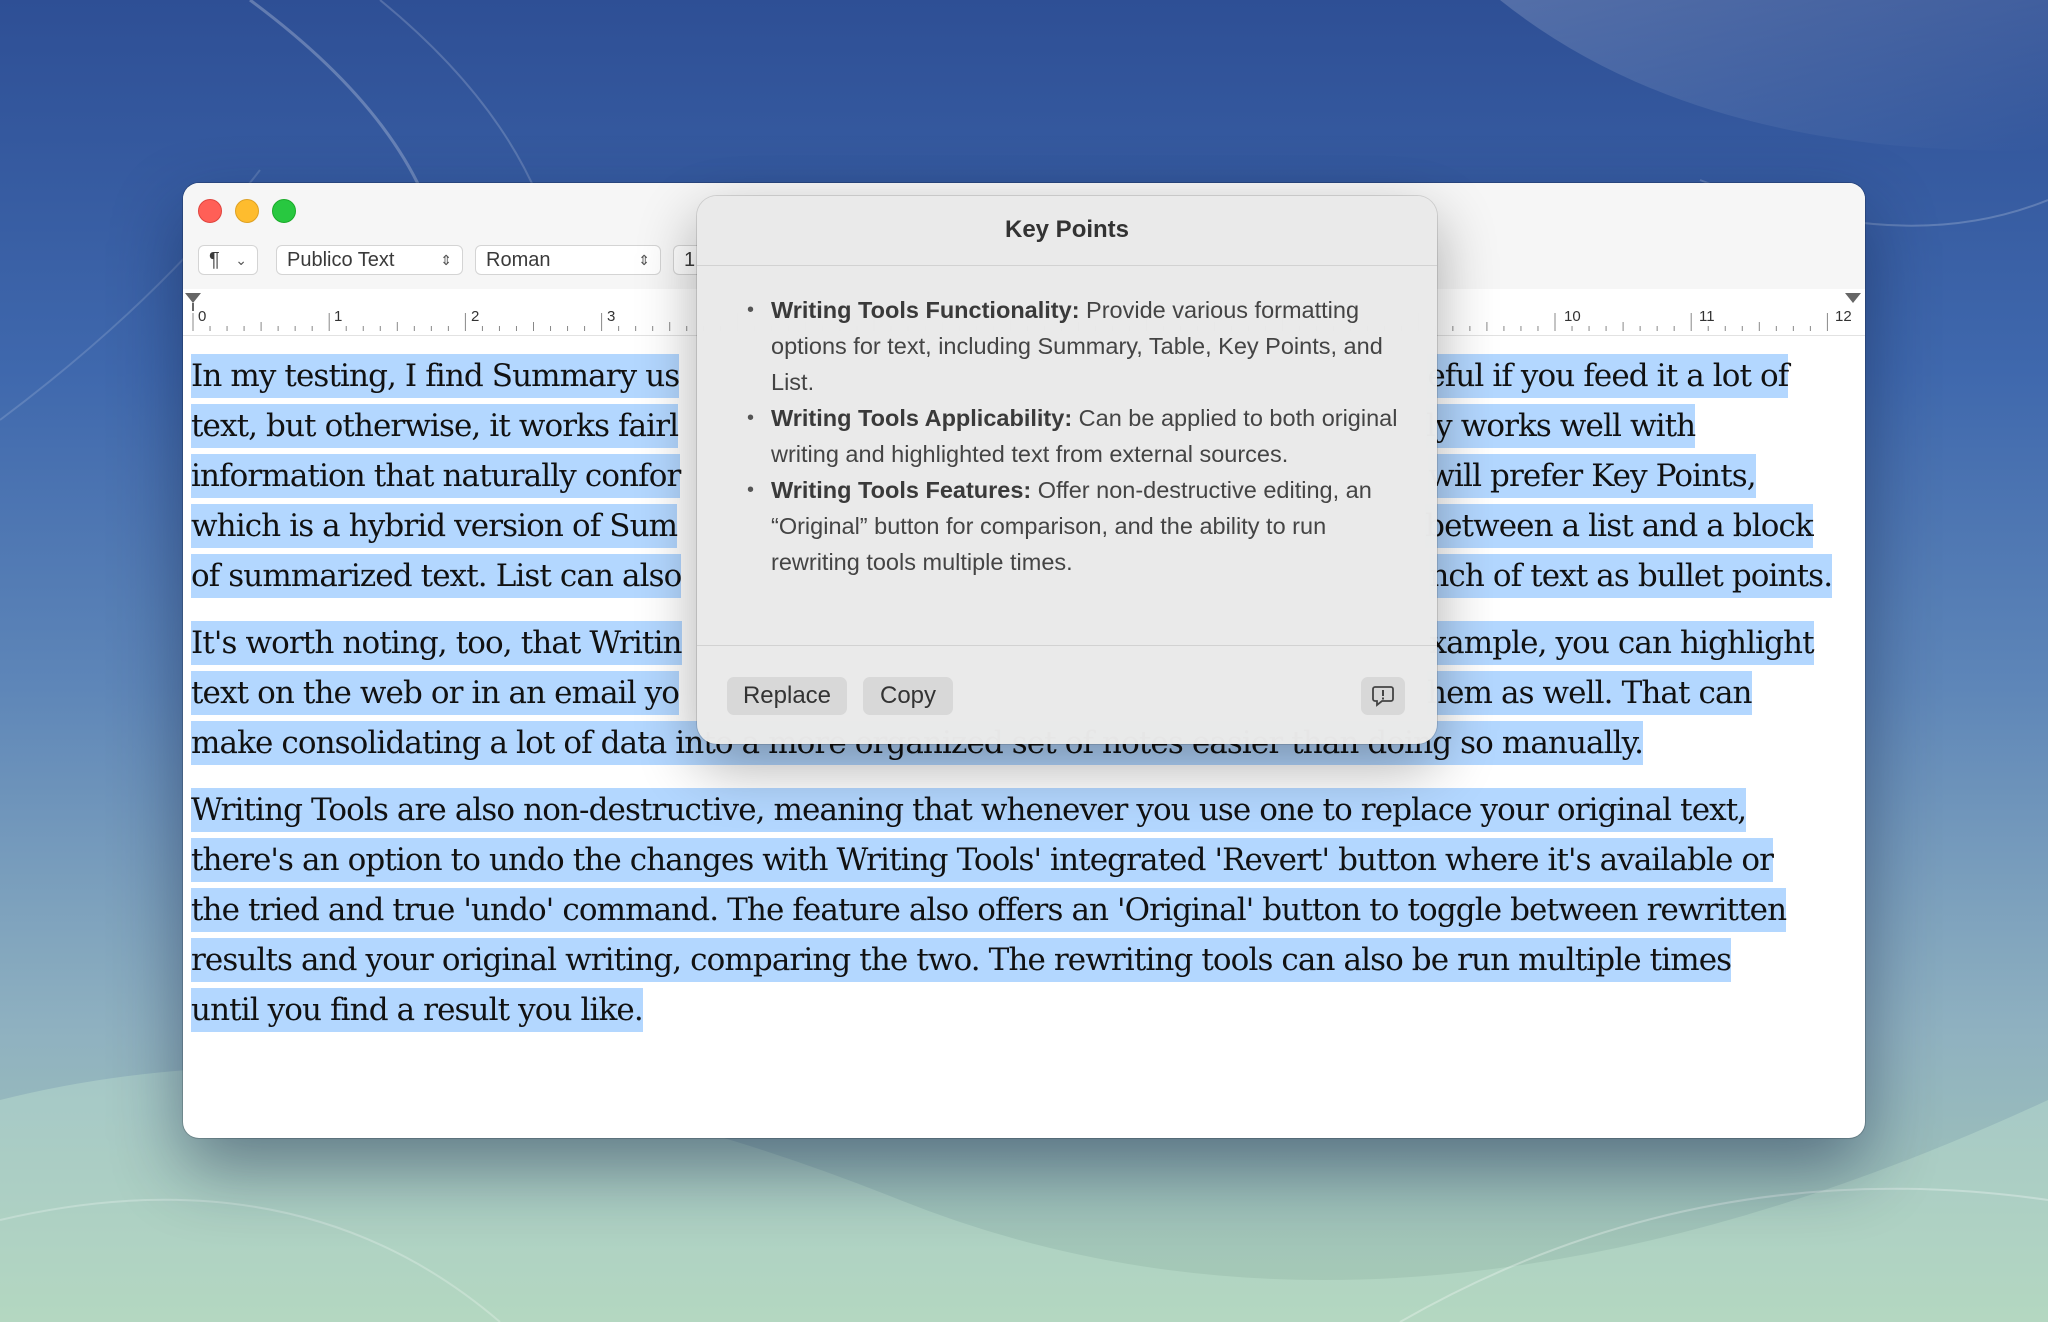 The height and width of the screenshot is (1322, 2048). What do you see at coordinates (193, 298) in the screenshot?
I see `left-indent-marker` at bounding box center [193, 298].